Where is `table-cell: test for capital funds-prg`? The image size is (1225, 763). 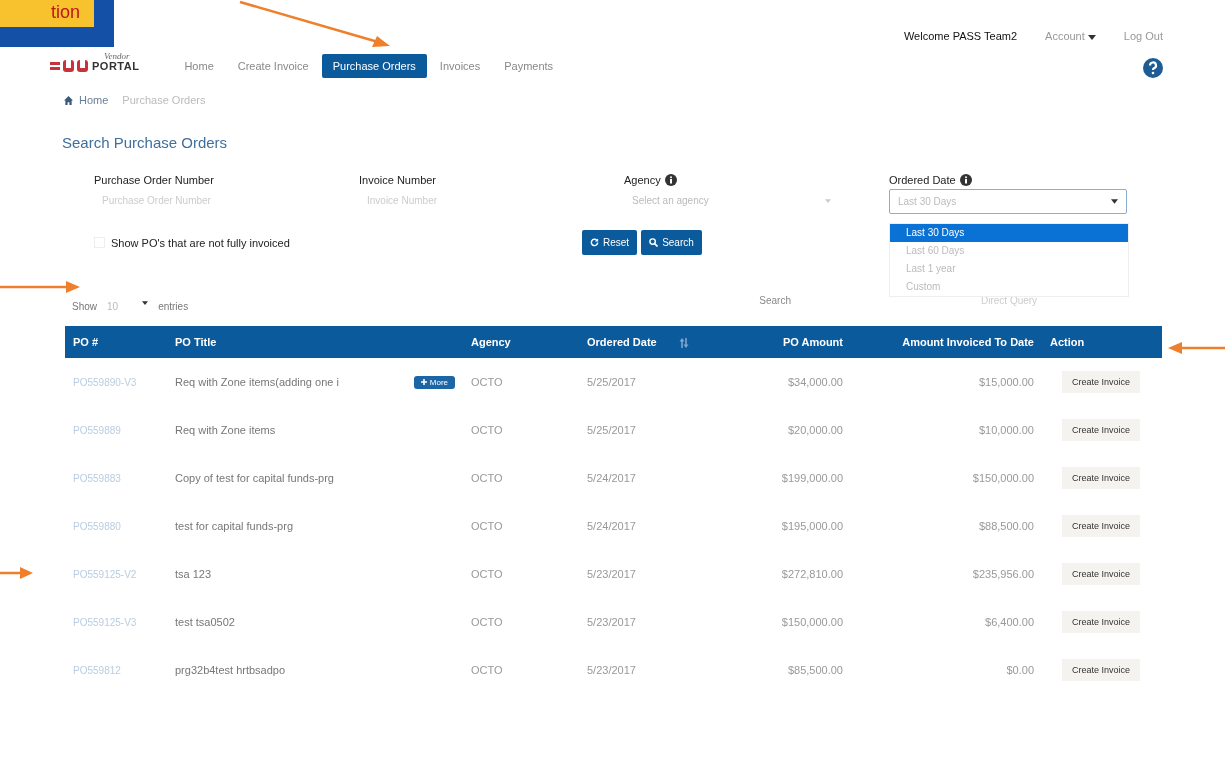 table-cell: test for capital funds-prg is located at coordinates (234, 526).